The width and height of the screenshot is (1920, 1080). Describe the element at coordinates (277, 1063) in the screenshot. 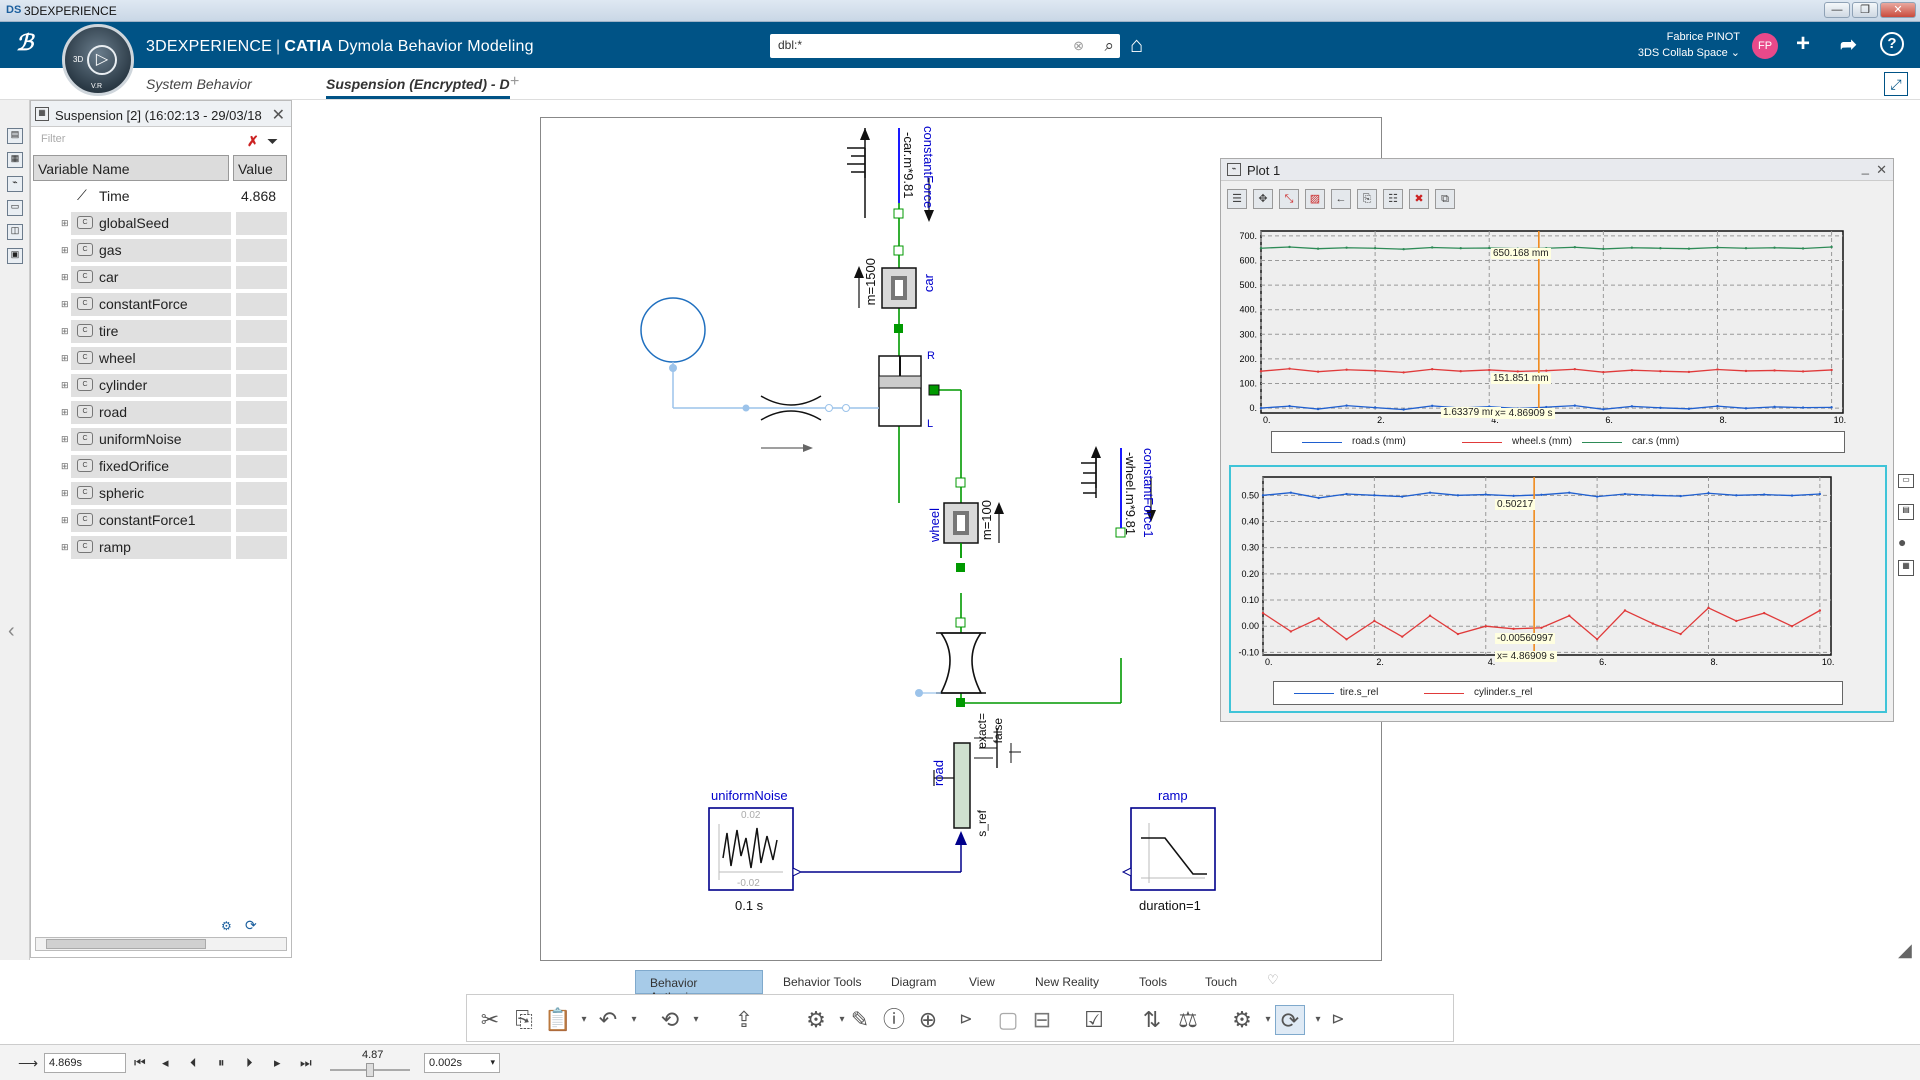

I see `step-forward-icon: ▸` at that location.